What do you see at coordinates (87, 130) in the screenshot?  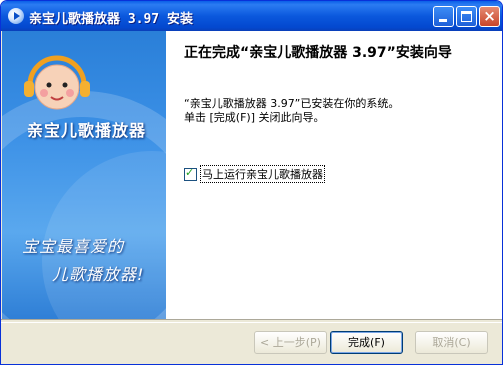 I see `brand-name: 亲宝儿歌播放器` at bounding box center [87, 130].